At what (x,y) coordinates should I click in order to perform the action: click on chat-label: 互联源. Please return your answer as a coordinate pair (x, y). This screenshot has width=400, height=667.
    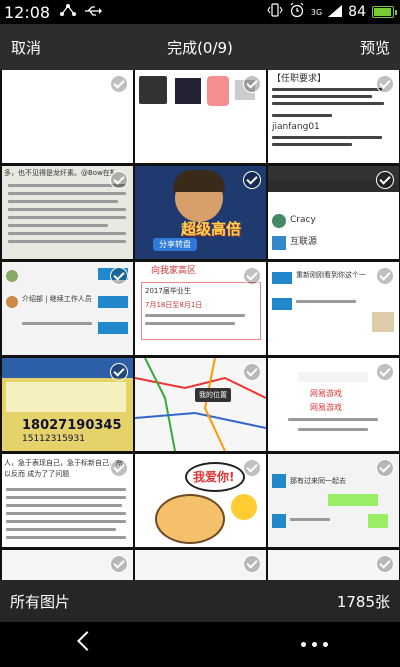
    Looking at the image, I should click on (304, 242).